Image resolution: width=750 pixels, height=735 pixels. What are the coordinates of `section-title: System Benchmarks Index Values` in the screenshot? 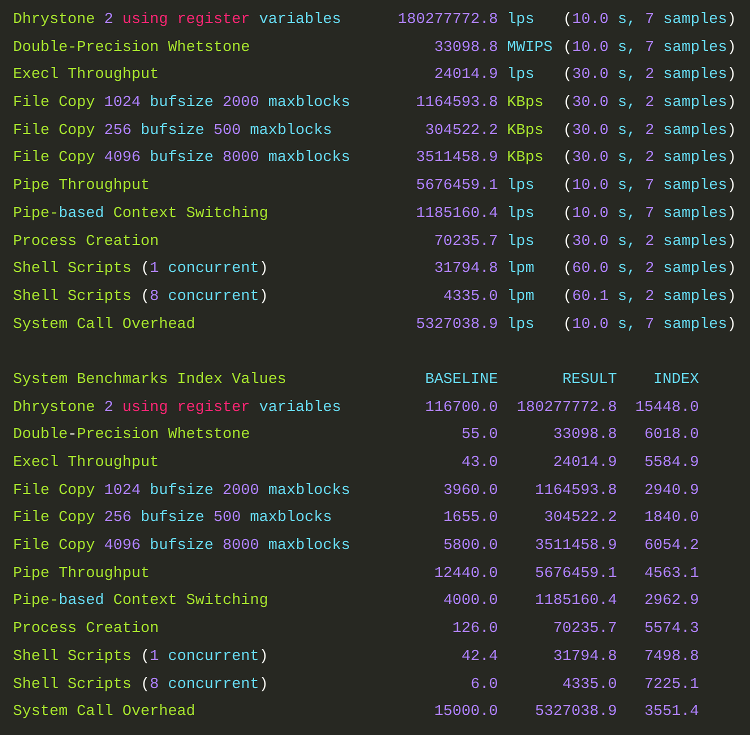 It's located at (149, 379).